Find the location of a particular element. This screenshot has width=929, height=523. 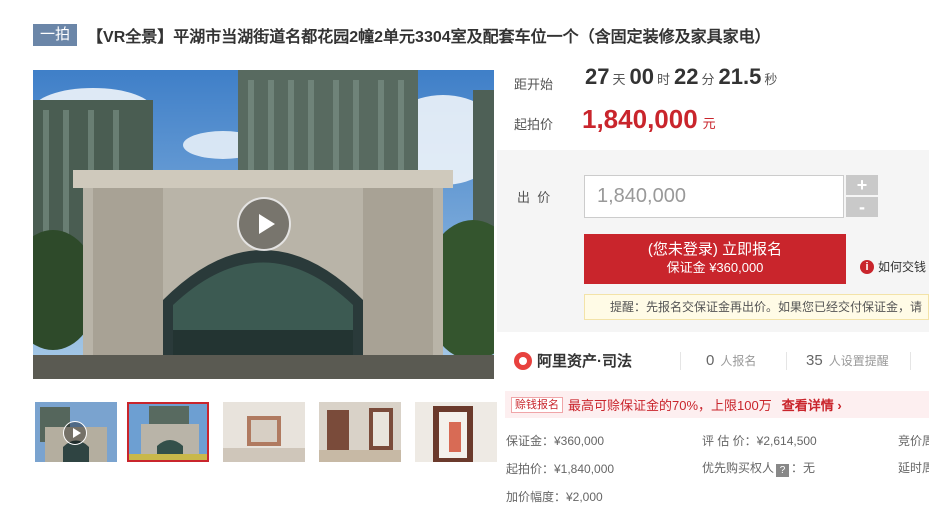

promo-text: 最高可赊保证金的70%，上限100万 is located at coordinates (670, 405).